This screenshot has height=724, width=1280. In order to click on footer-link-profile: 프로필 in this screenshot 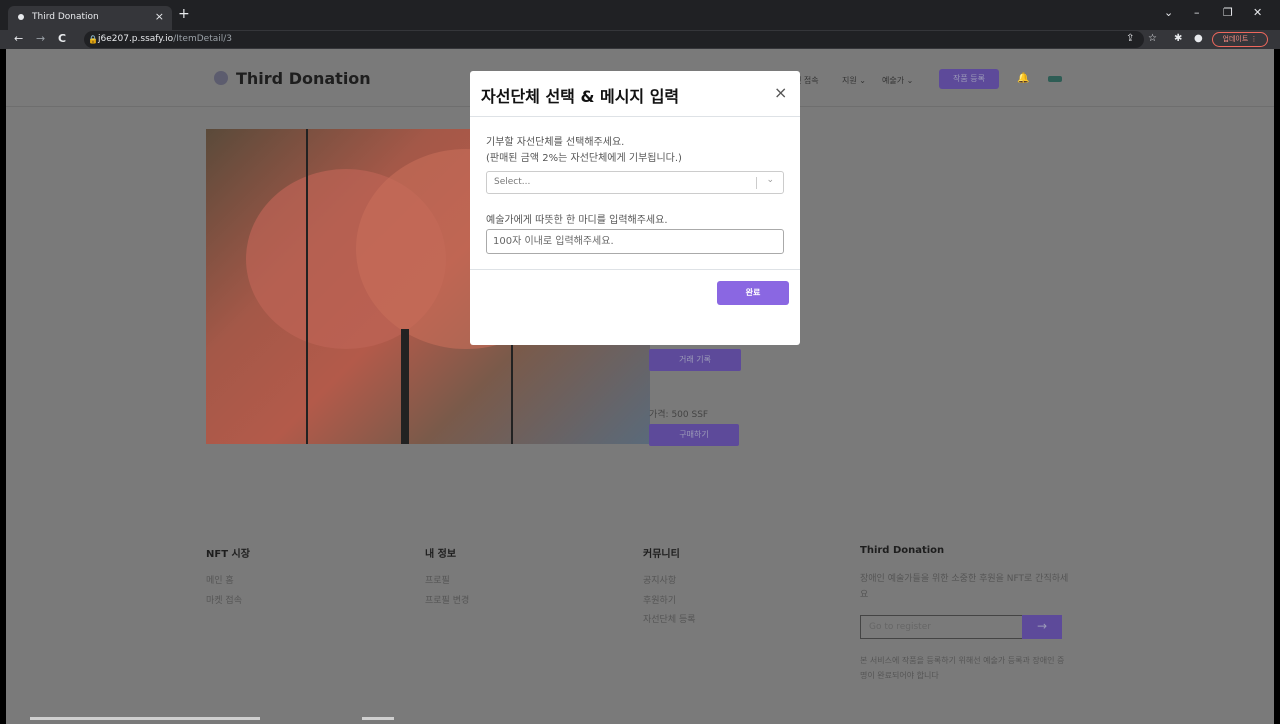, I will do `click(437, 579)`.